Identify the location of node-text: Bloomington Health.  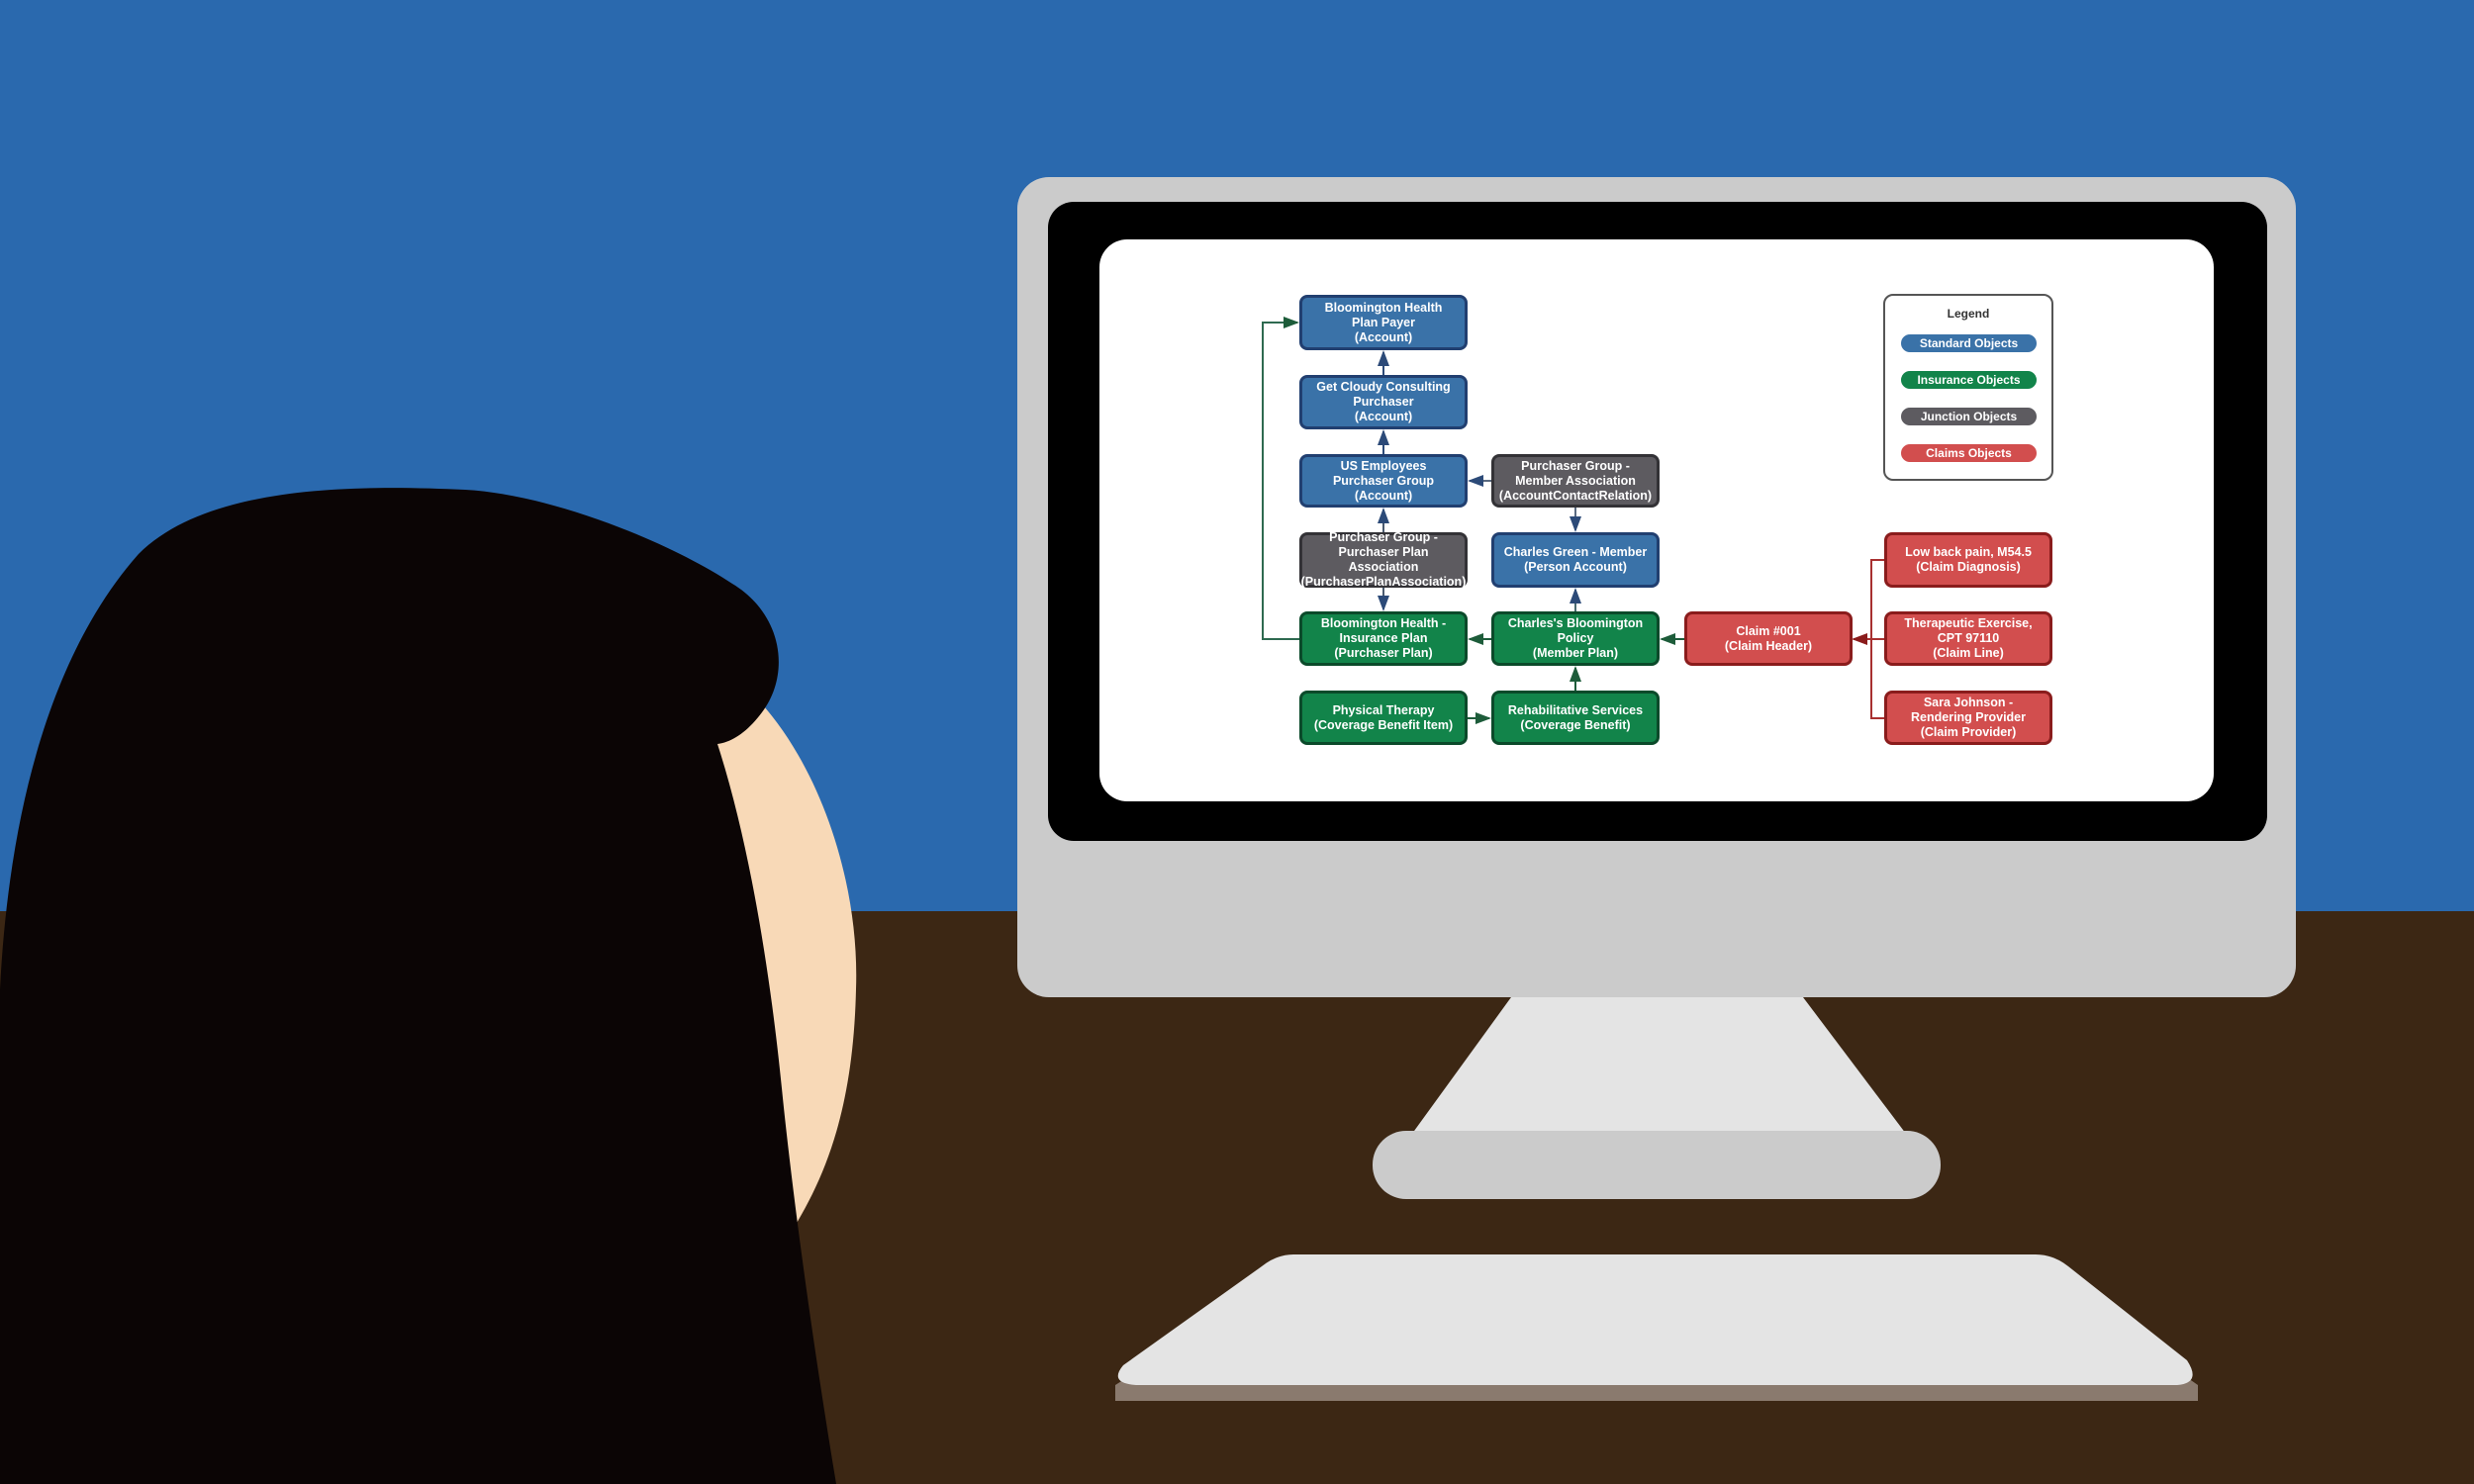
(1384, 307).